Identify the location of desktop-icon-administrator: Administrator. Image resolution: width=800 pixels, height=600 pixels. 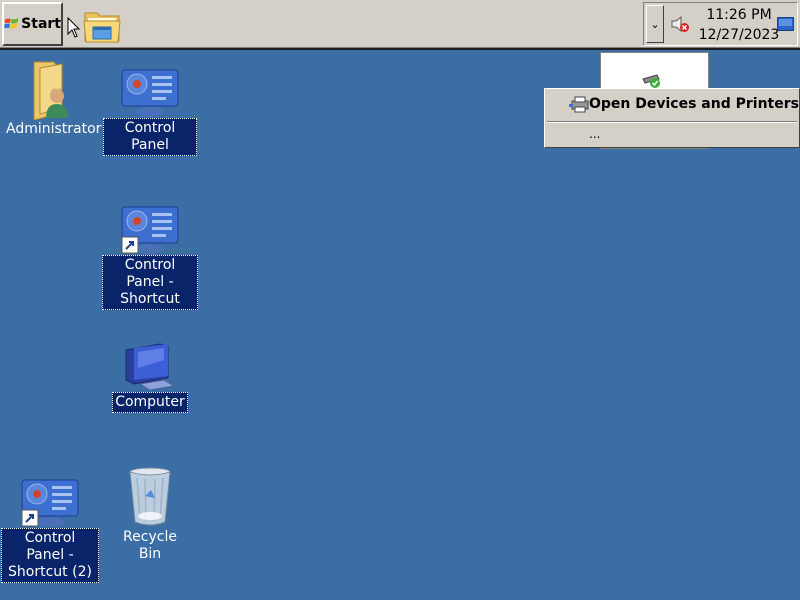
(52, 98).